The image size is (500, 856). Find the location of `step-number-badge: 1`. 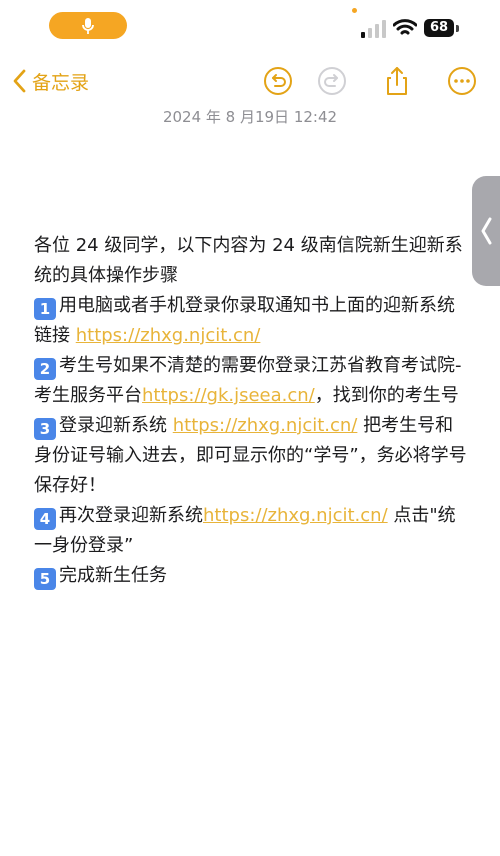

step-number-badge: 1 is located at coordinates (45, 309).